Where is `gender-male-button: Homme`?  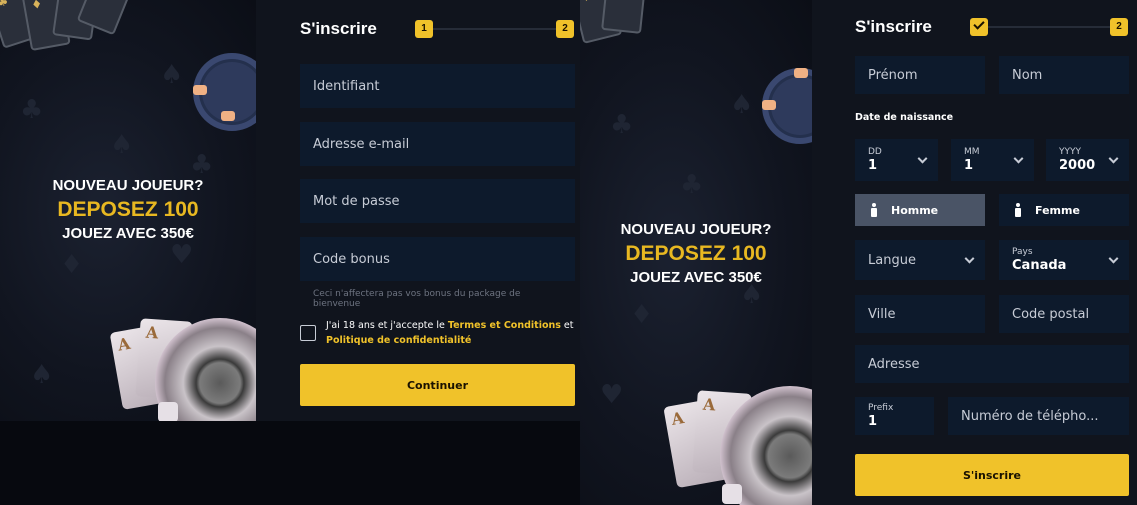 gender-male-button: Homme is located at coordinates (920, 210).